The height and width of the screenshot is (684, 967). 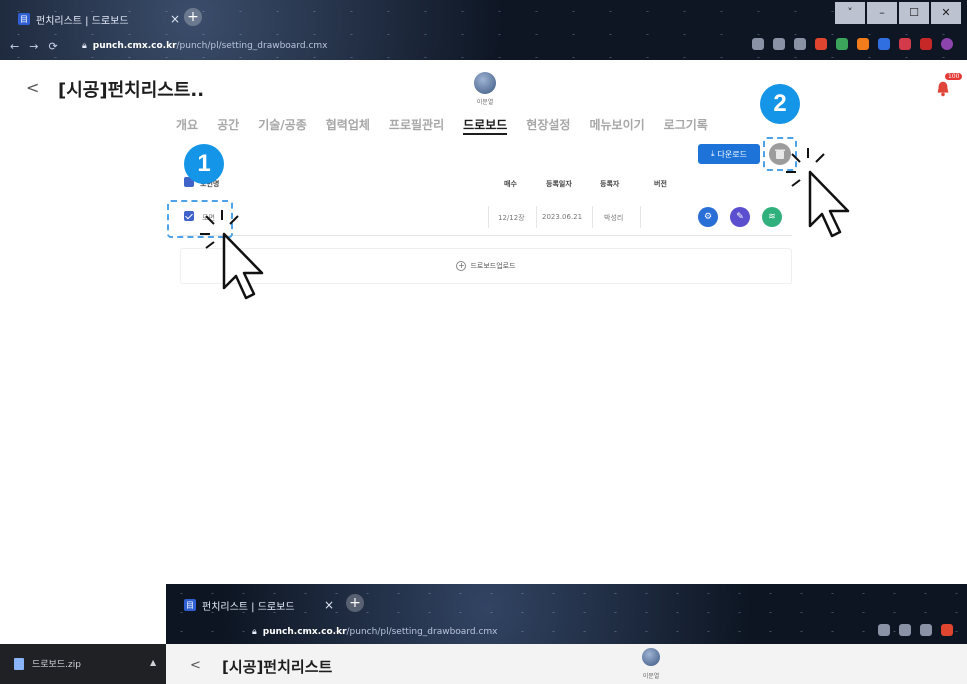 What do you see at coordinates (946, 13) in the screenshot?
I see `close-window-button: ✕` at bounding box center [946, 13].